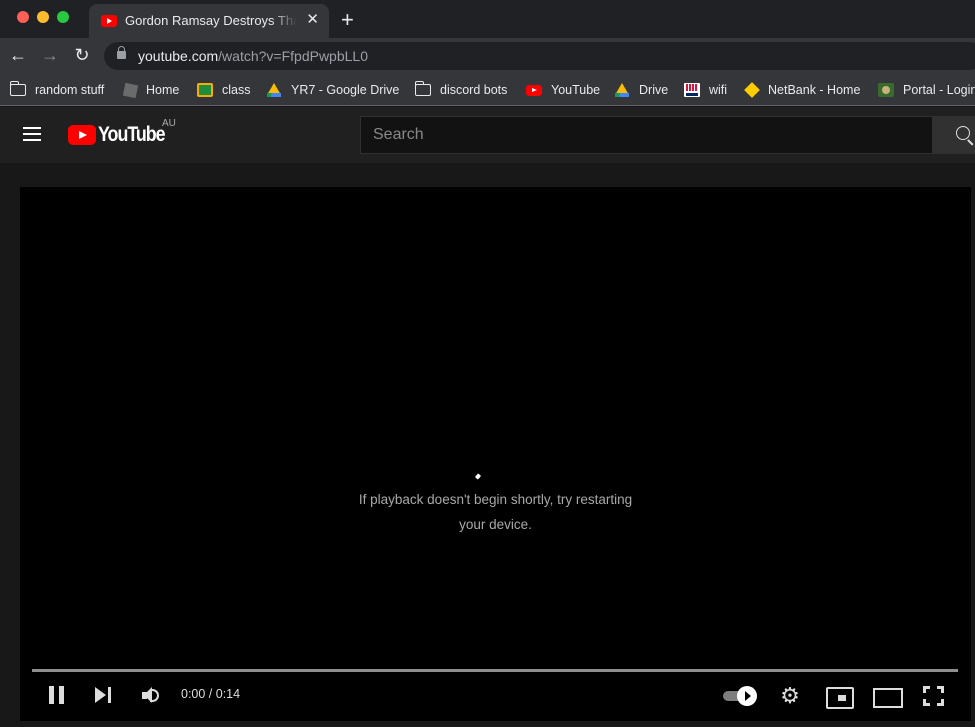 The height and width of the screenshot is (727, 975). I want to click on forward-button: →, so click(50, 55).